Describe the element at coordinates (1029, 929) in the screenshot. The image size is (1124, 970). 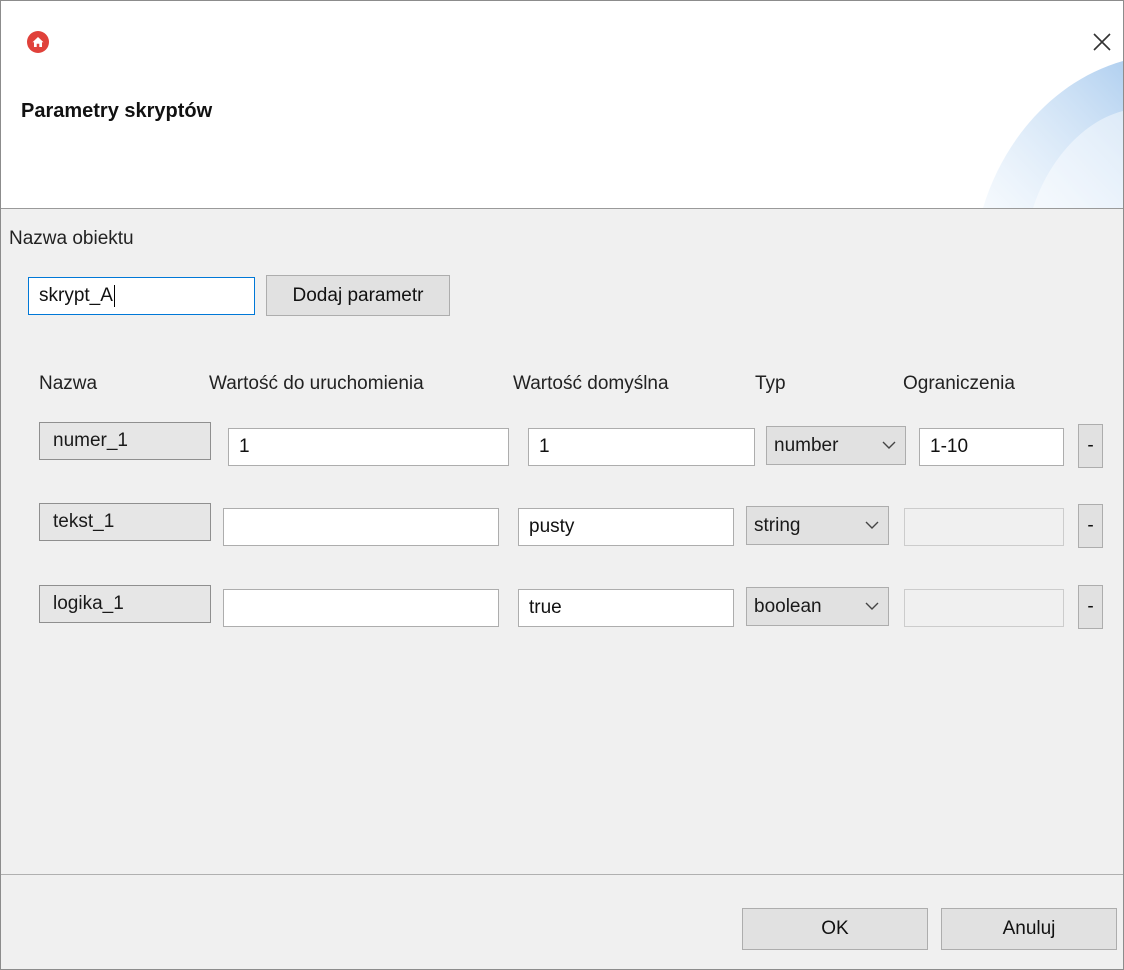
I see `cancel-button: Anuluj` at that location.